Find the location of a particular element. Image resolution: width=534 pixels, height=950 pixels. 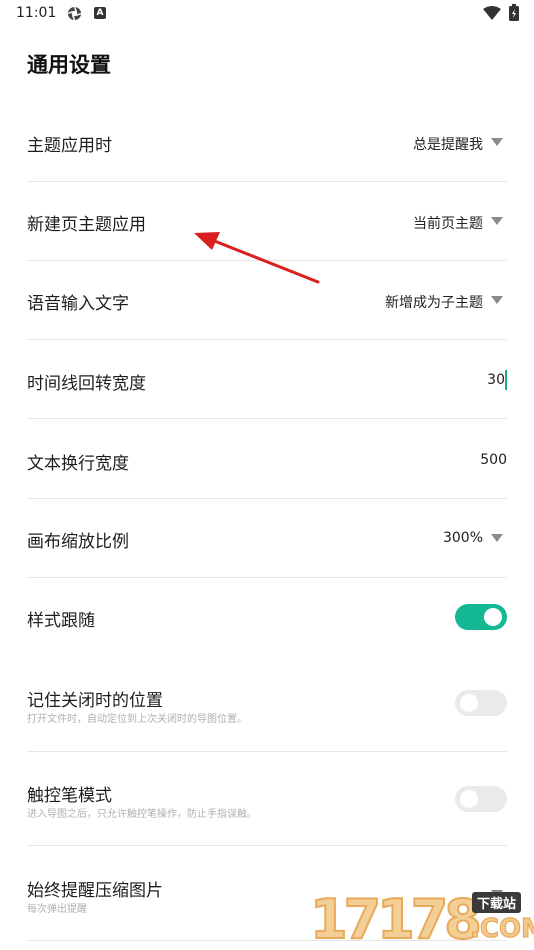

setting-label: 画布缩放比例 is located at coordinates (78, 542).